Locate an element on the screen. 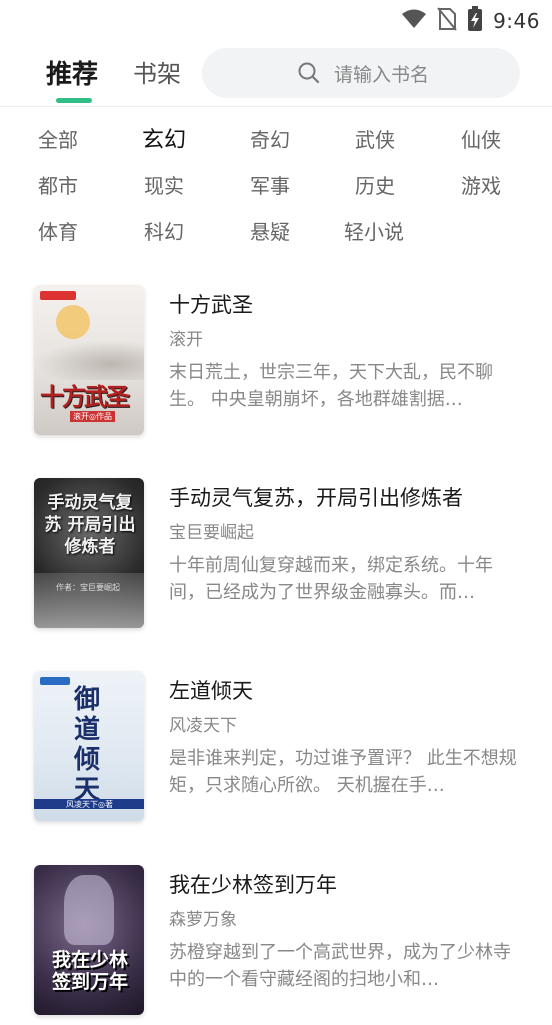  wifi-icon is located at coordinates (414, 21).